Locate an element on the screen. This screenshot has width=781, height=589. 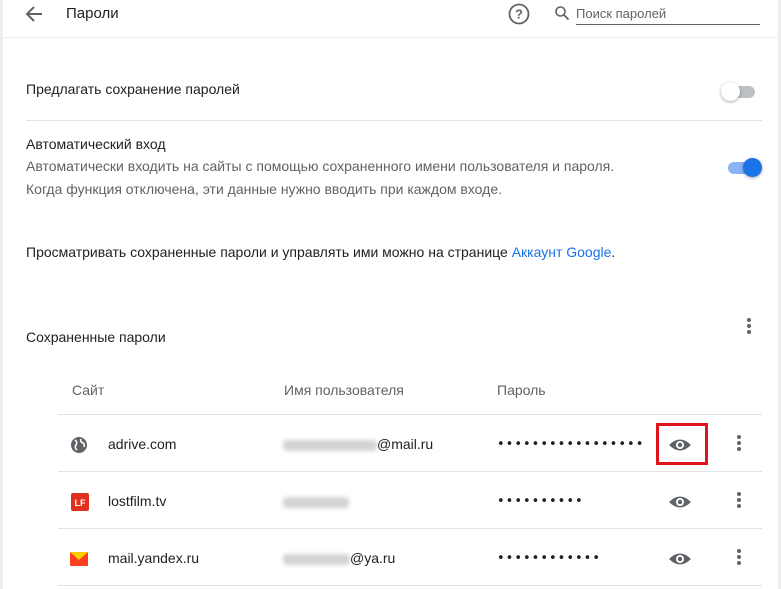
site-name: lostfilm.tv is located at coordinates (137, 501).